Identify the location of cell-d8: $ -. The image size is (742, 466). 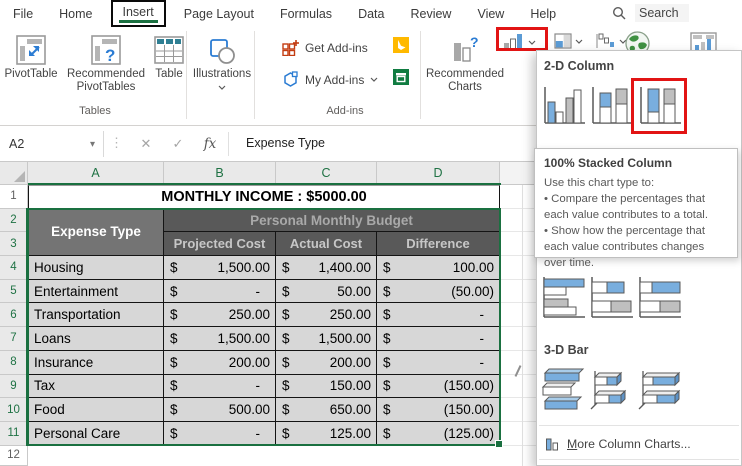
(438, 362).